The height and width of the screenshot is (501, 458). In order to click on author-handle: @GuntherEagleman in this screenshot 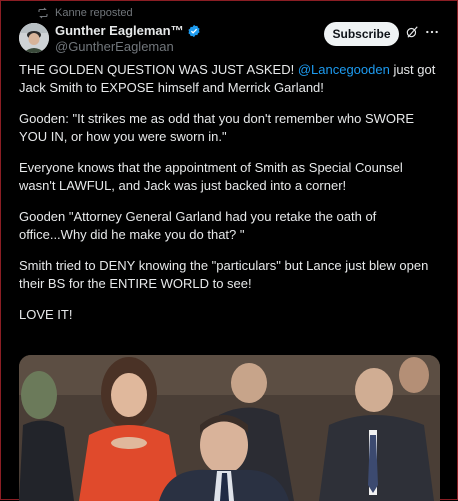, I will do `click(128, 47)`.